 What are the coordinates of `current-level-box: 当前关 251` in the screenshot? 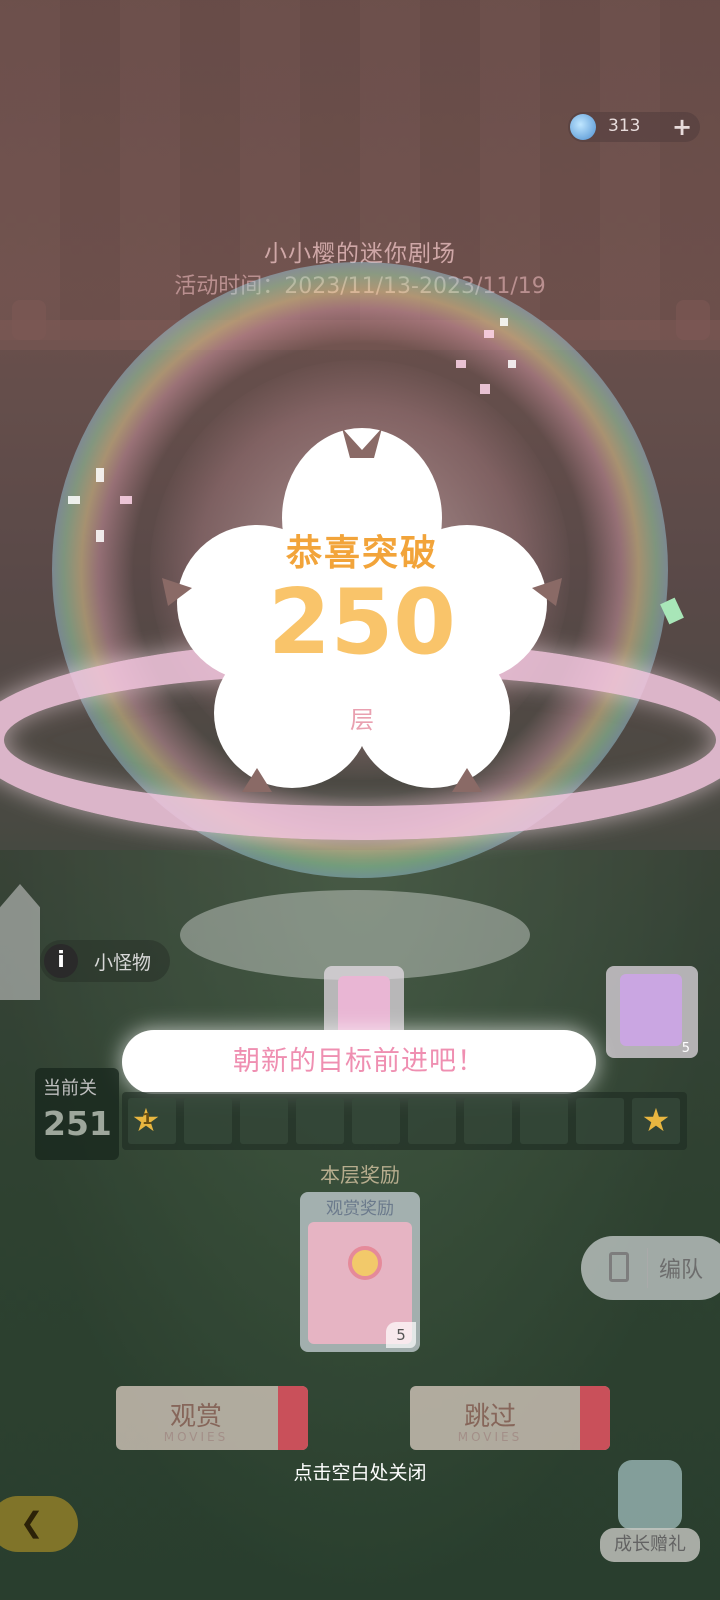 It's located at (77, 1114).